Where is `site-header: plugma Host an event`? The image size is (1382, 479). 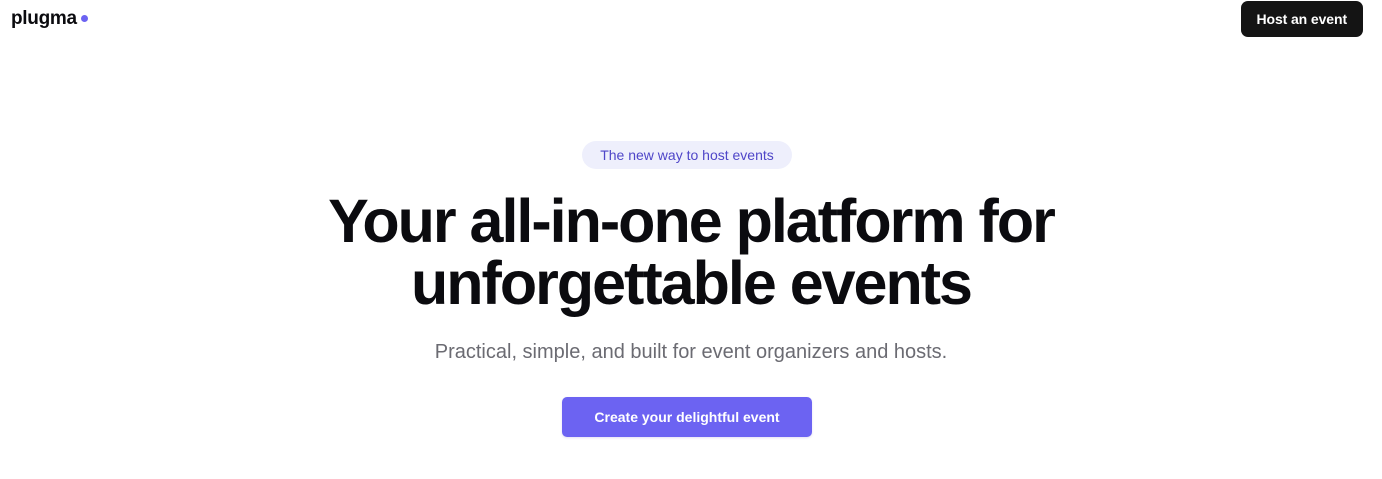
site-header: plugma Host an event is located at coordinates (691, 20).